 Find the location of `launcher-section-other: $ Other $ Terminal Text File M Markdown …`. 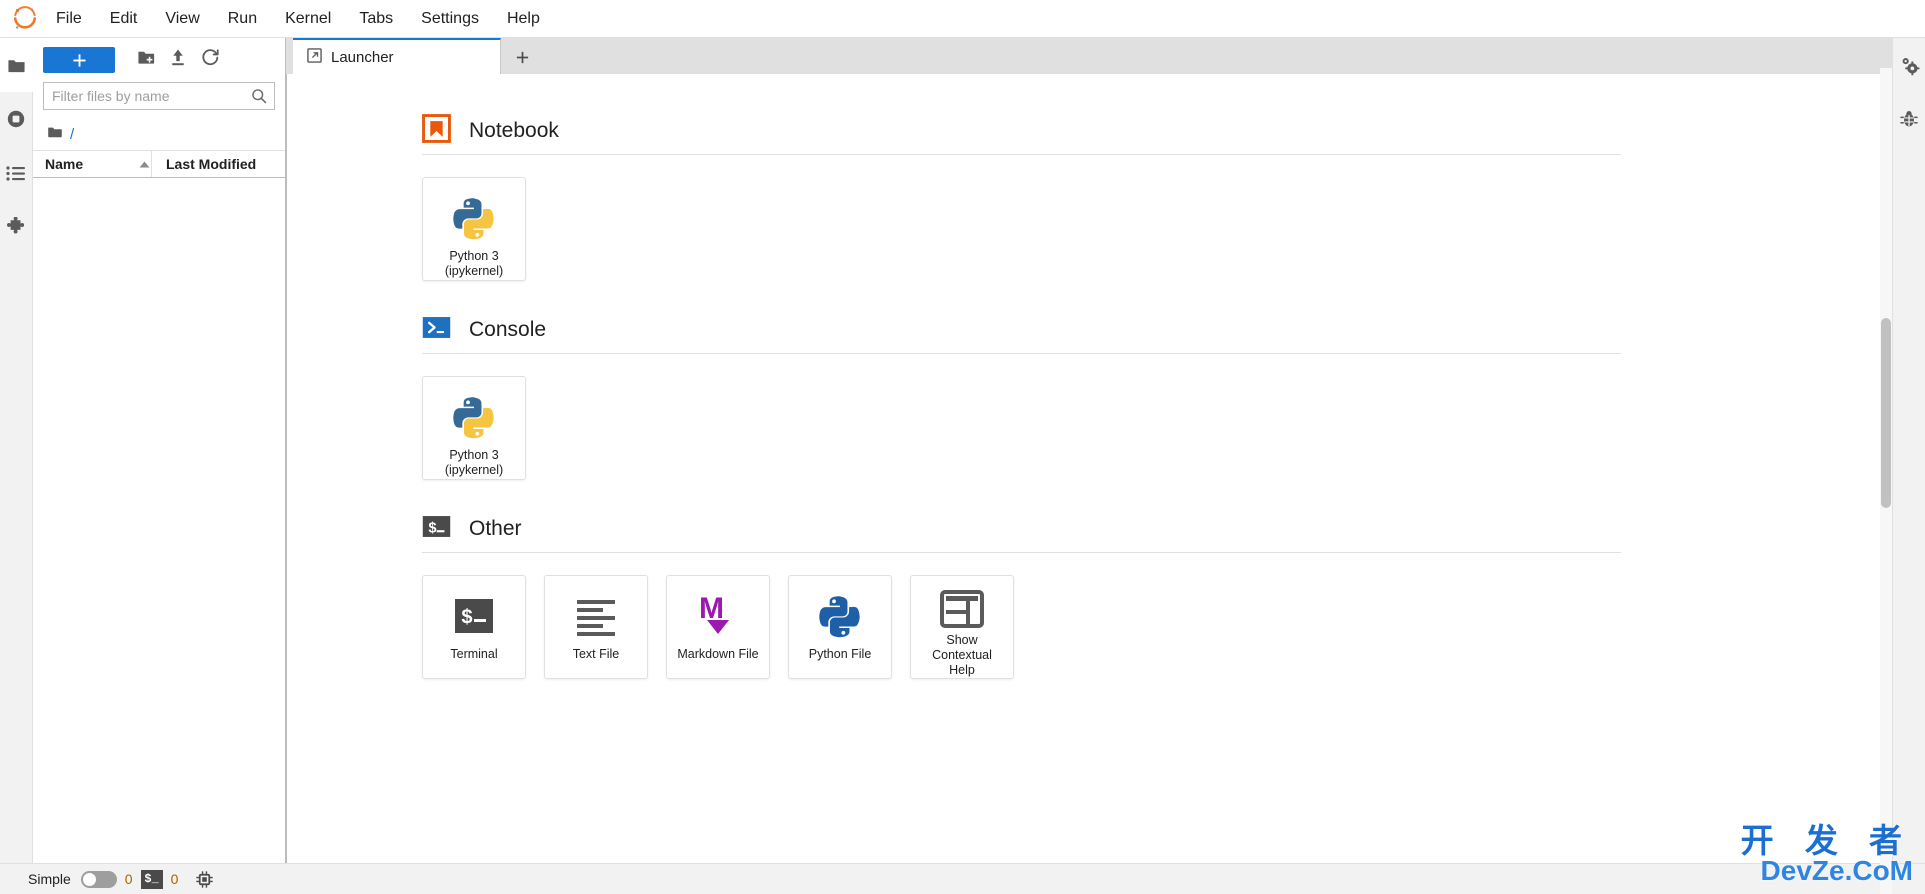

launcher-section-other: $ Other $ Terminal Text File M Markdown … is located at coordinates (1021, 595).